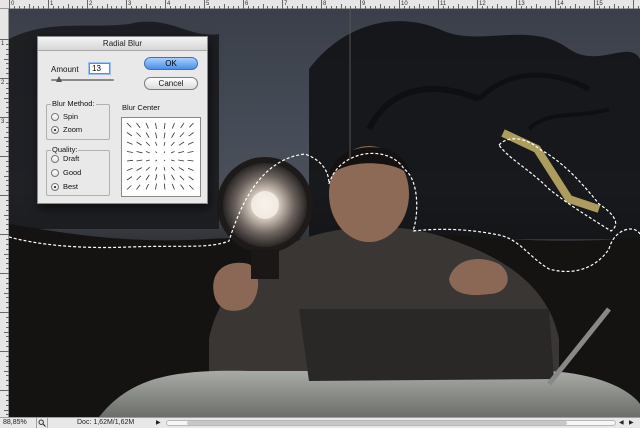 The height and width of the screenshot is (428, 640). I want to click on horizontal-scrollbar, so click(391, 423).